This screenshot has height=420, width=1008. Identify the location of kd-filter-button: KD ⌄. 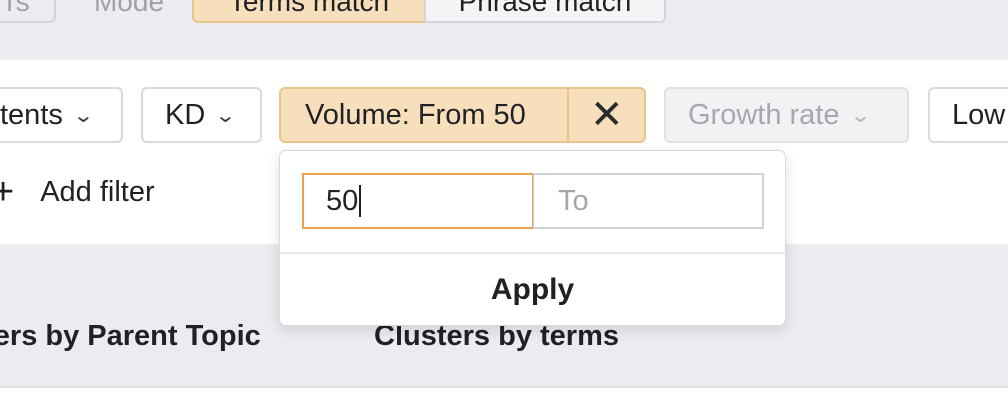
(201, 115).